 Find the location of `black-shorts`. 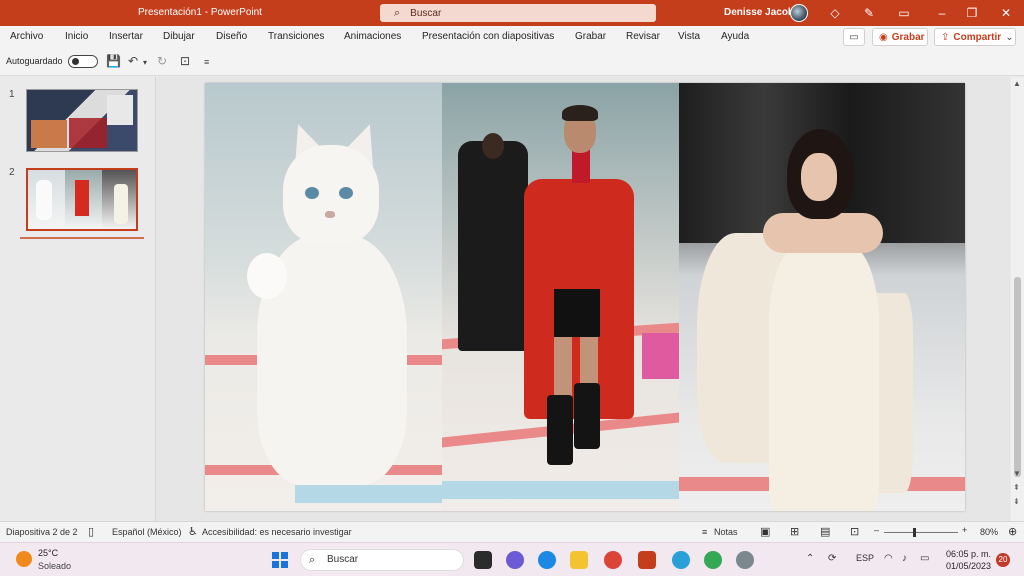

black-shorts is located at coordinates (577, 313).